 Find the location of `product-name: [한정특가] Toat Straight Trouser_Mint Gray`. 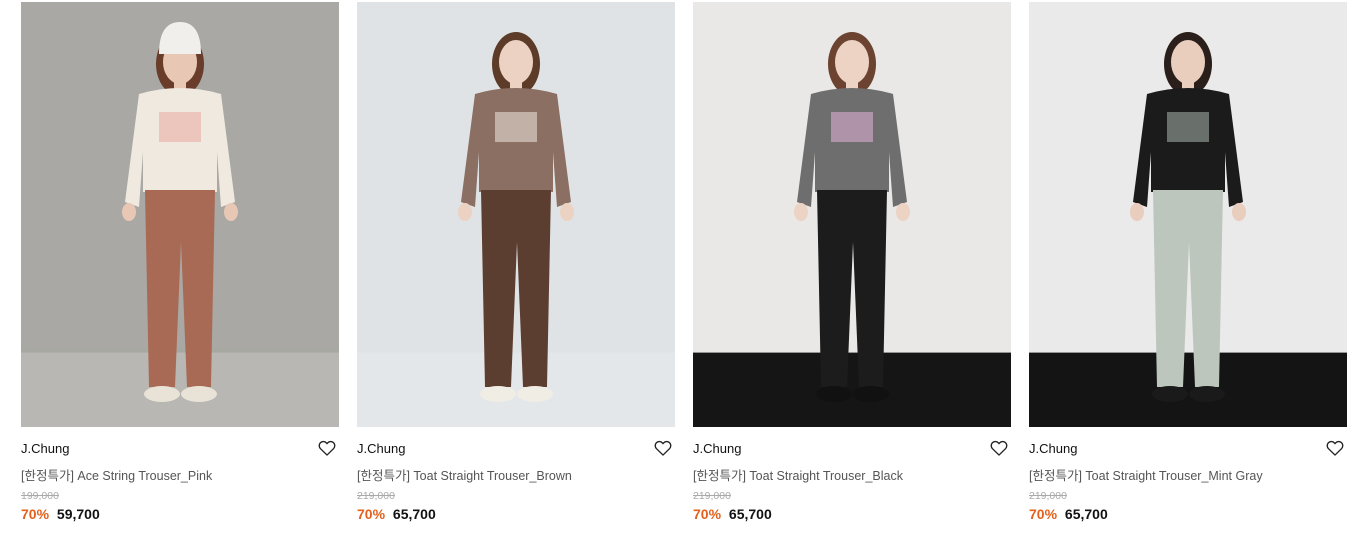

product-name: [한정특가] Toat Straight Trouser_Mint Gray is located at coordinates (1146, 474).